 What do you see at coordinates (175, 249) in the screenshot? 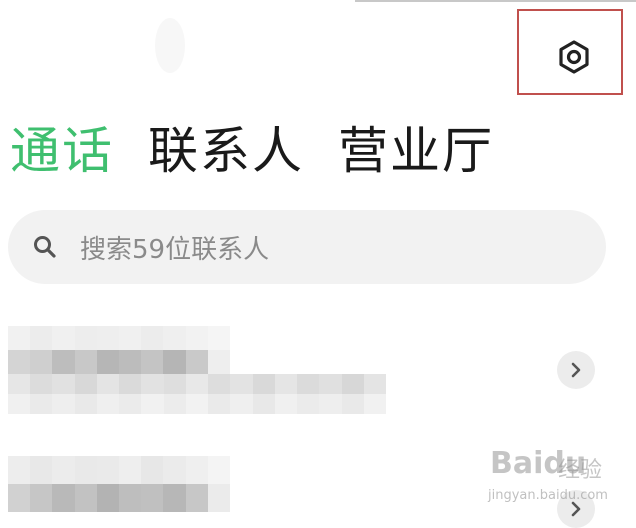
I see `search-placeholder: 搜索59位联系人` at bounding box center [175, 249].